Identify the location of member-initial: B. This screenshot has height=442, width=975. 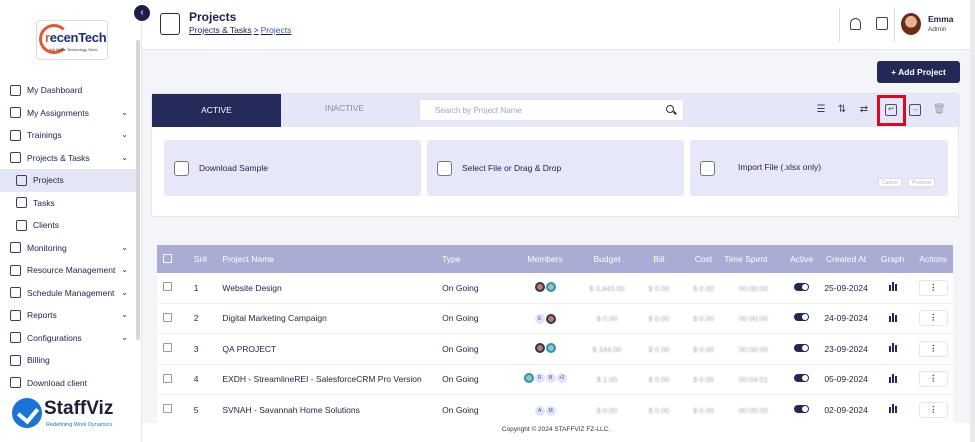
(550, 378).